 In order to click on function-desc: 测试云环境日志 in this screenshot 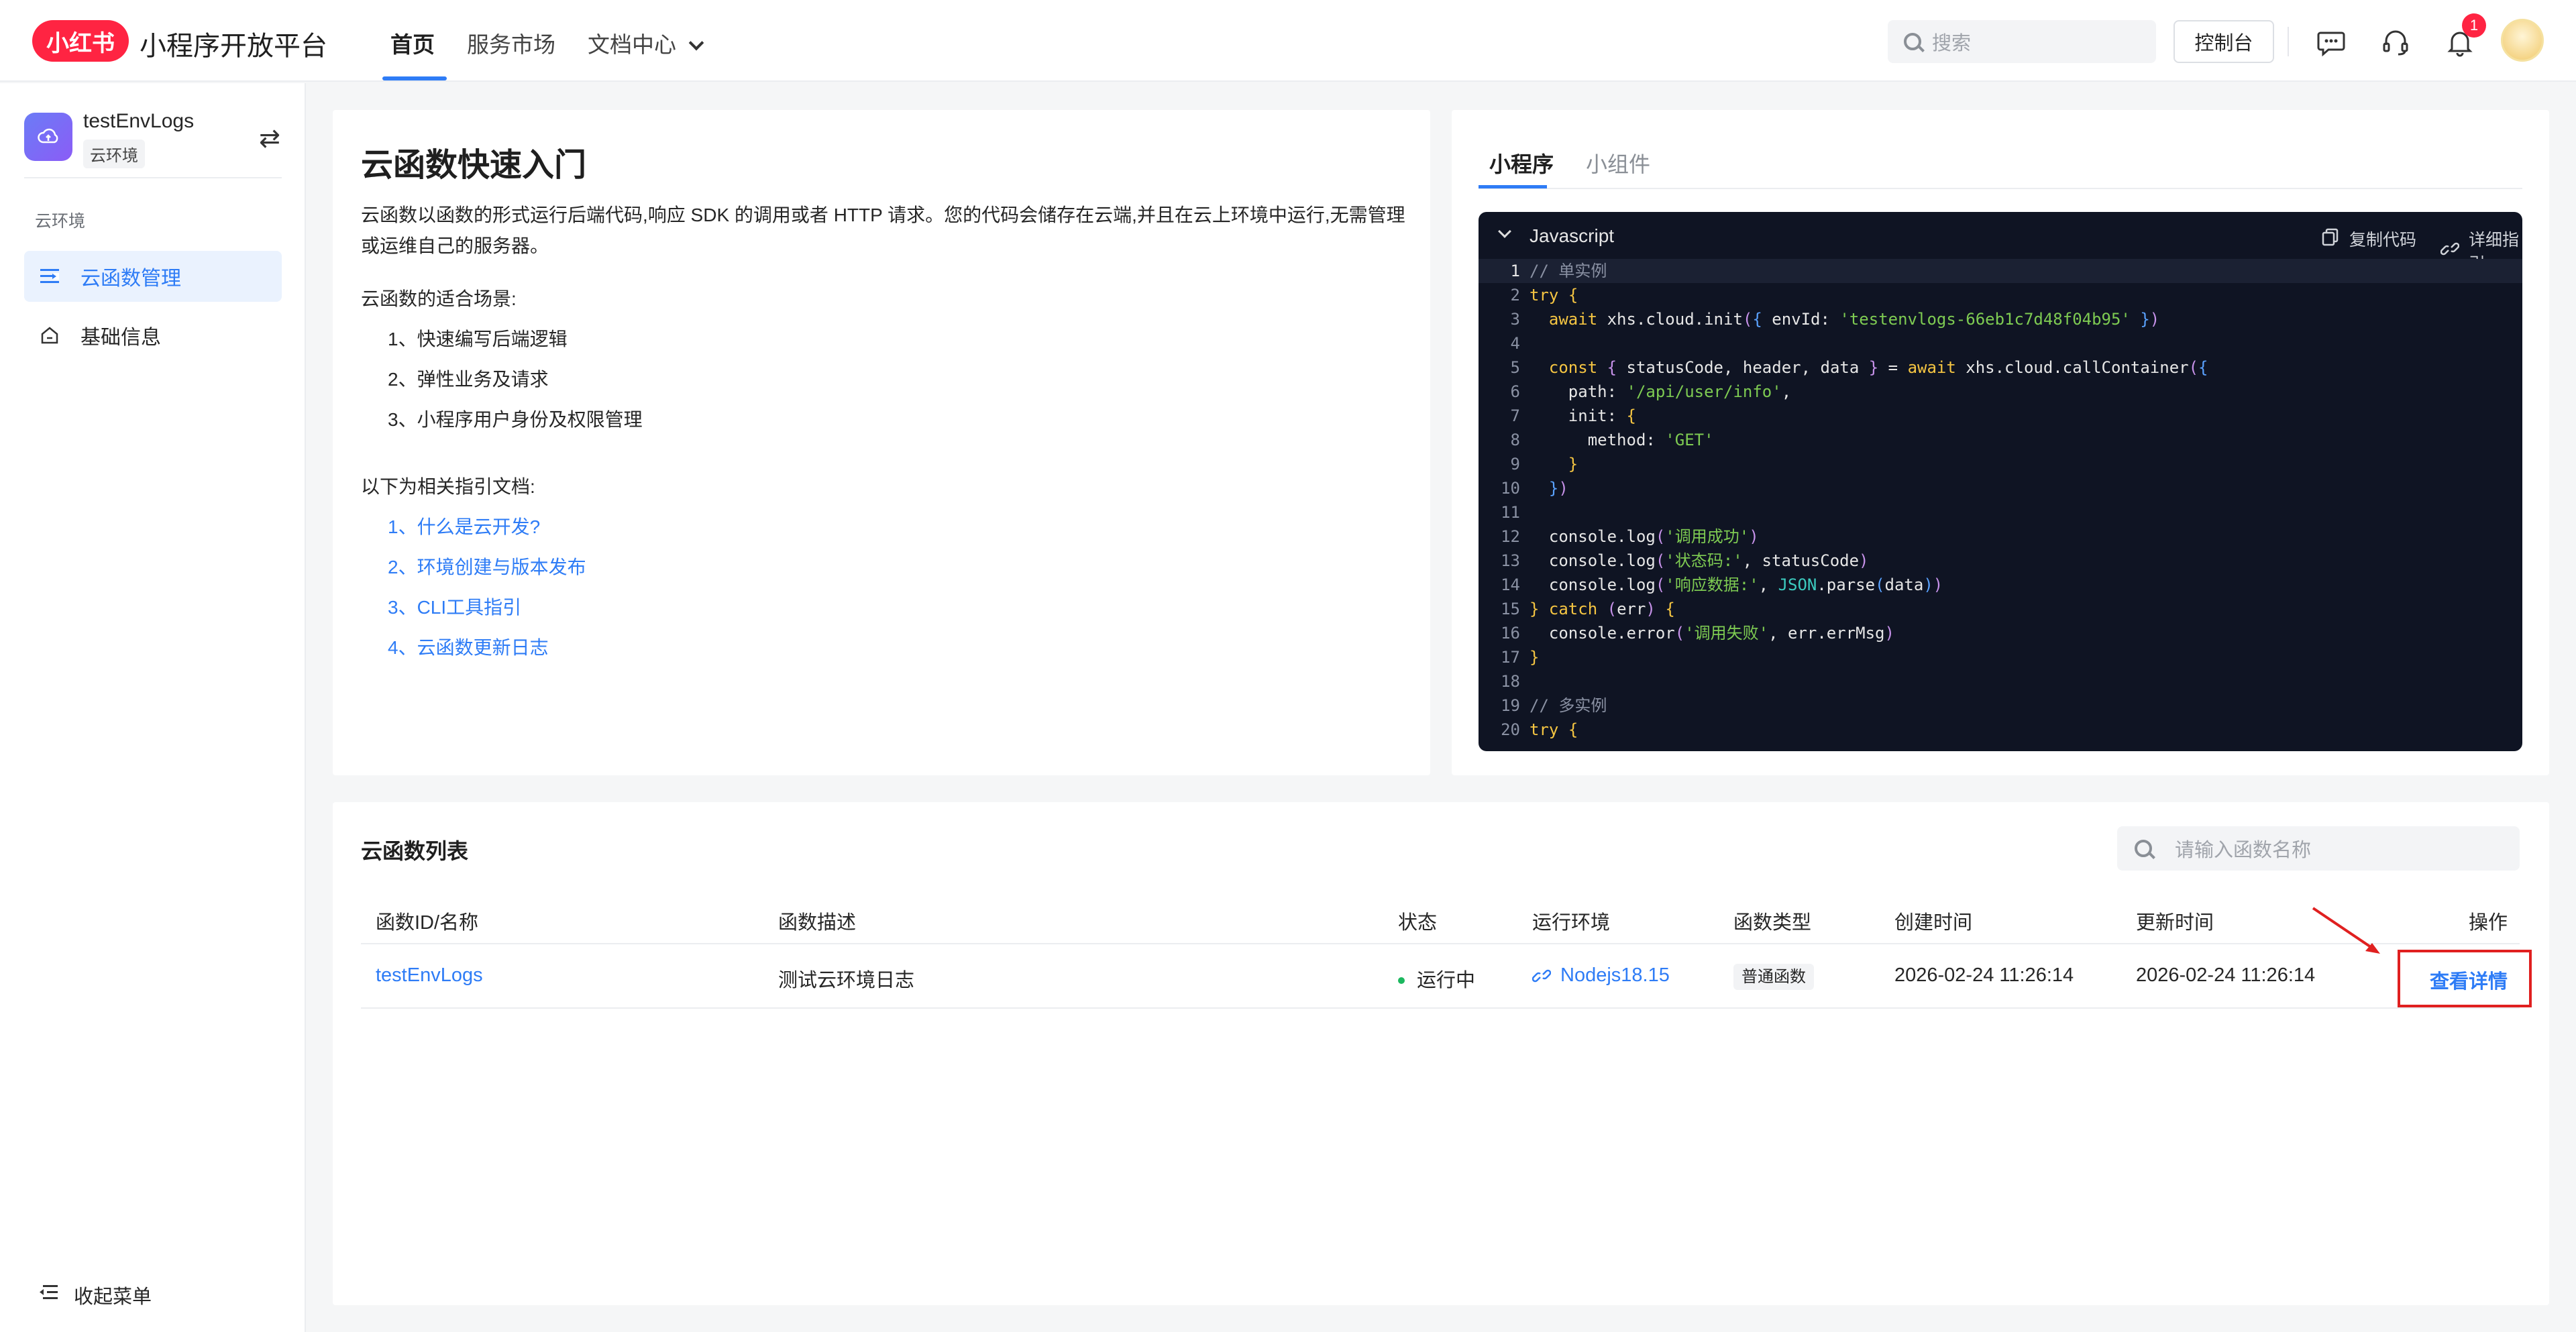, I will do `click(846, 980)`.